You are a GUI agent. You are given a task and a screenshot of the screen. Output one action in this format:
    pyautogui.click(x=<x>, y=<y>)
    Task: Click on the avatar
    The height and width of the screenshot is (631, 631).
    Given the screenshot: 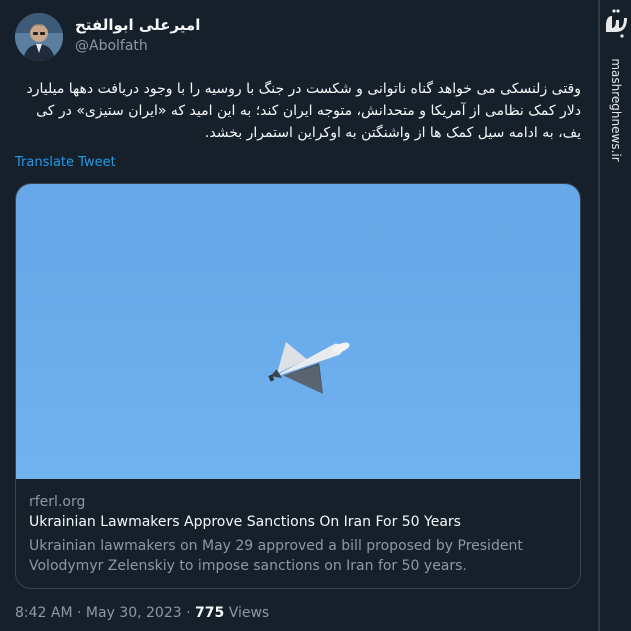 What is the action you would take?
    pyautogui.click(x=39, y=37)
    